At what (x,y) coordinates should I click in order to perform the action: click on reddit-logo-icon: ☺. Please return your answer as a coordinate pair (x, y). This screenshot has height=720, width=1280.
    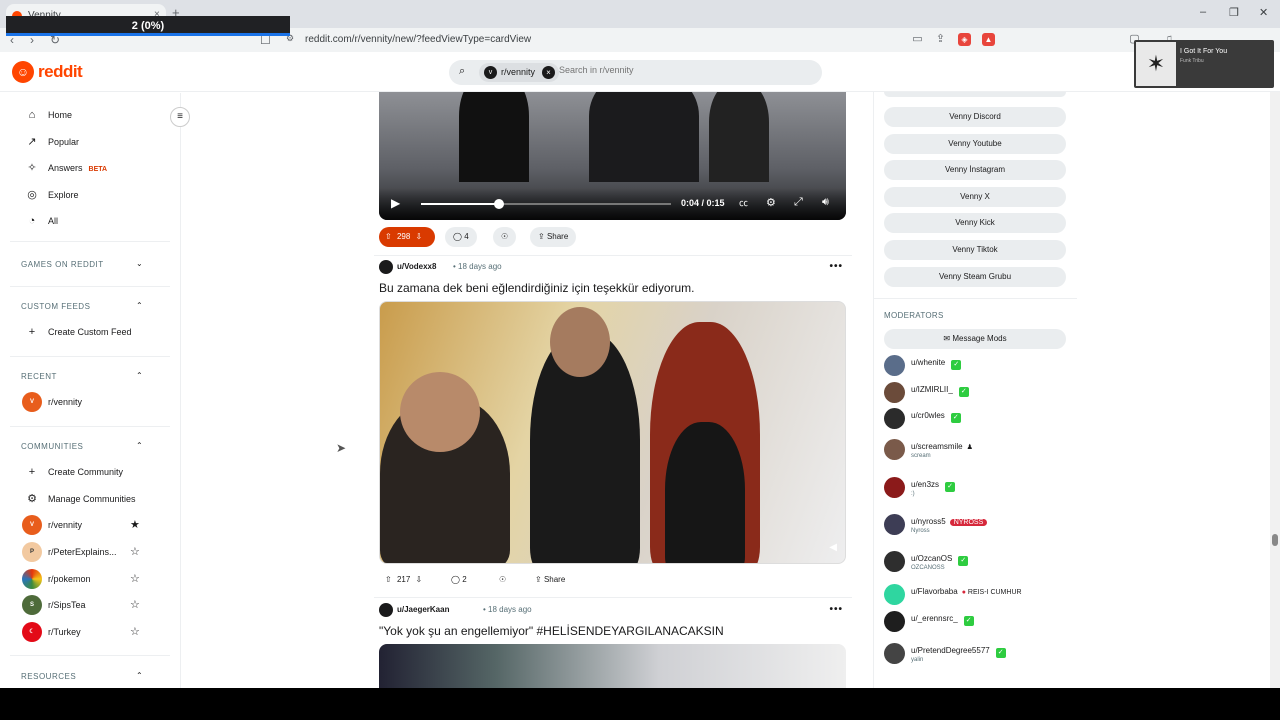
    Looking at the image, I should click on (23, 72).